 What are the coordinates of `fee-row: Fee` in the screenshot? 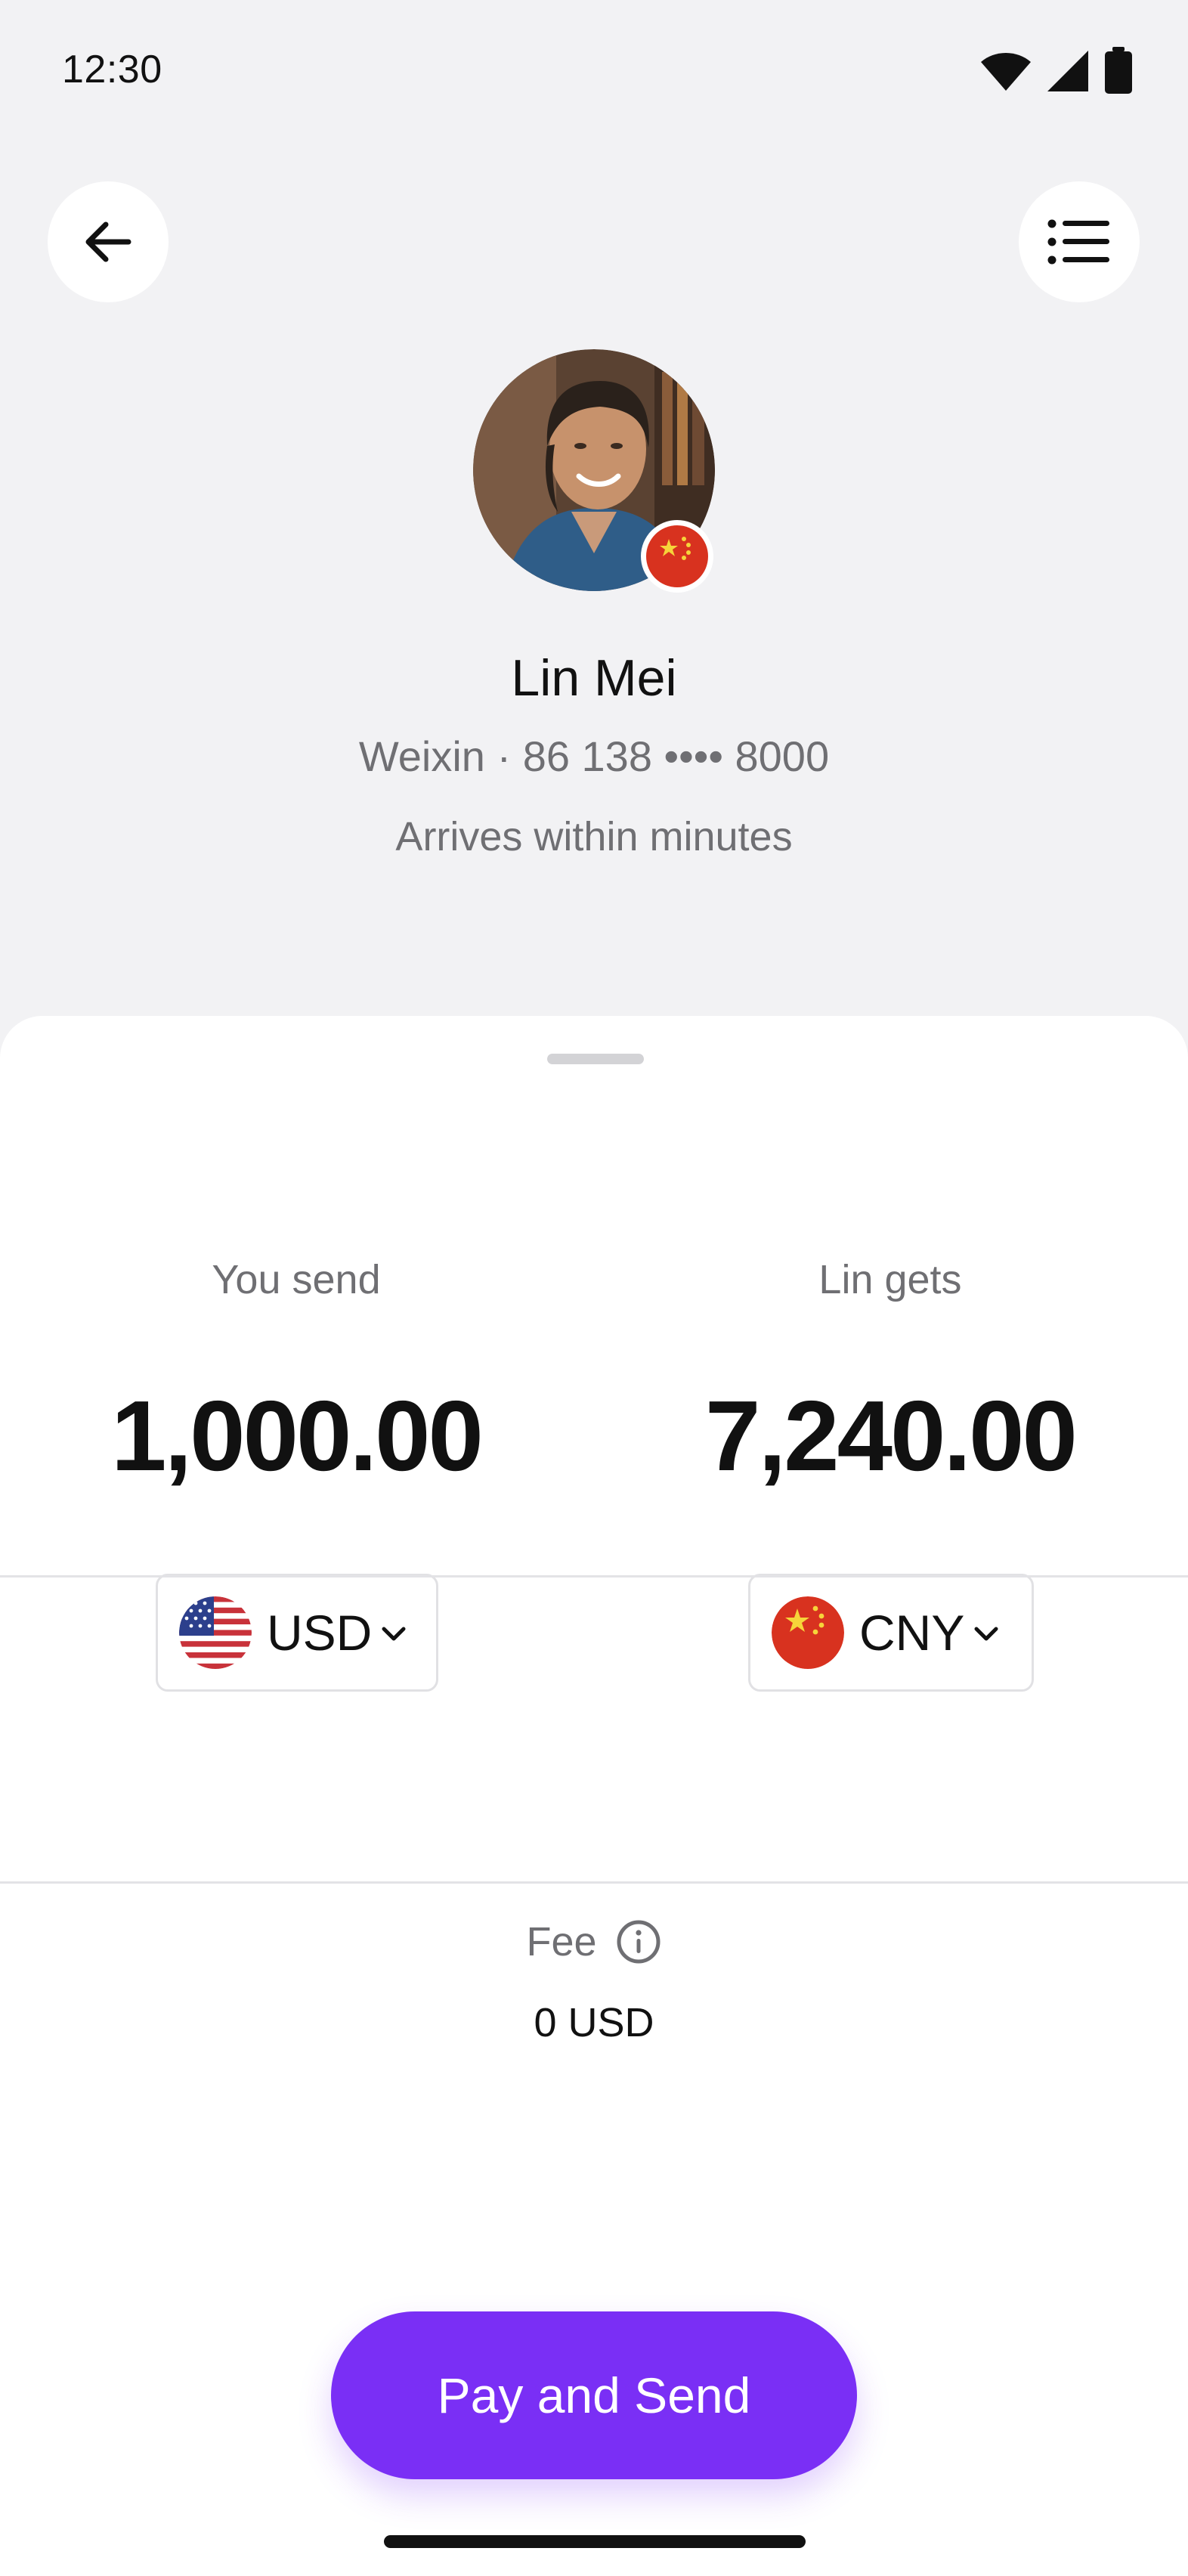 It's located at (594, 1941).